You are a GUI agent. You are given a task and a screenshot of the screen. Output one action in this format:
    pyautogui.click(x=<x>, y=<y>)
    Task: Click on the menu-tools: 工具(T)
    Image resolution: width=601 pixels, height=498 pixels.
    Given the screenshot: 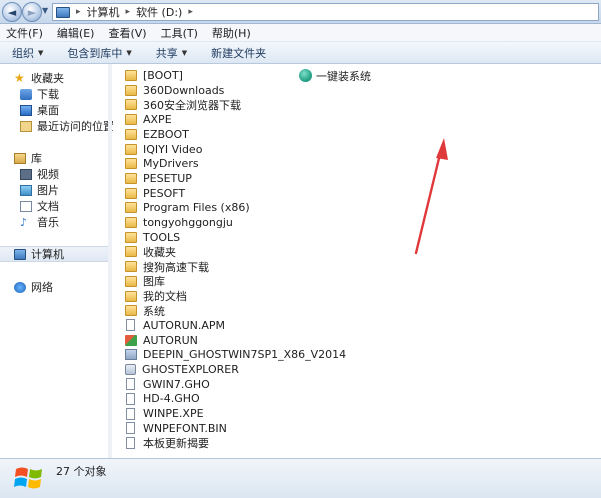 What is the action you would take?
    pyautogui.click(x=179, y=33)
    